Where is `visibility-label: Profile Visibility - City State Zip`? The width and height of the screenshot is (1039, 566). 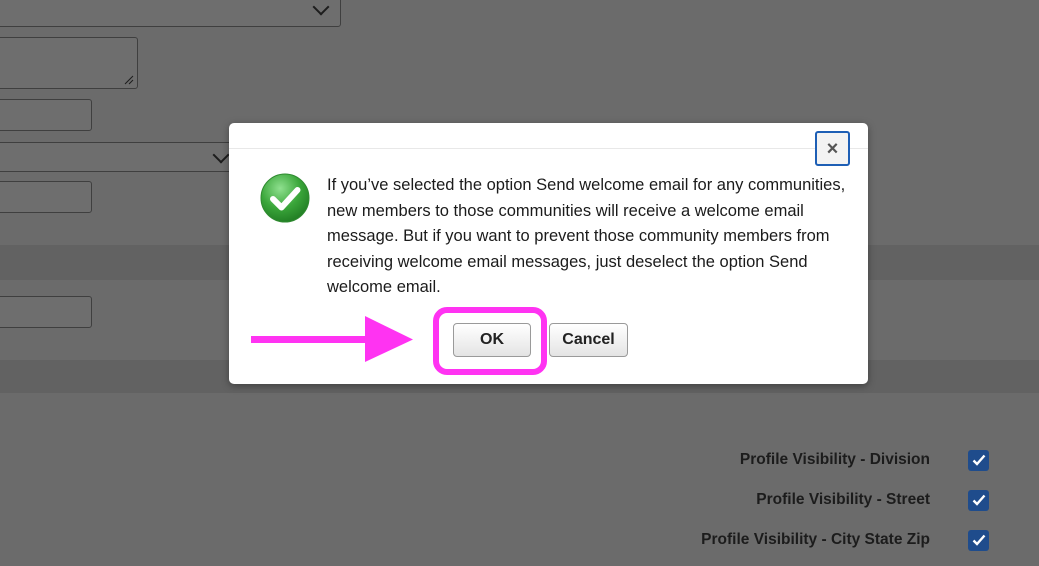 visibility-label: Profile Visibility - City State Zip is located at coordinates (815, 539).